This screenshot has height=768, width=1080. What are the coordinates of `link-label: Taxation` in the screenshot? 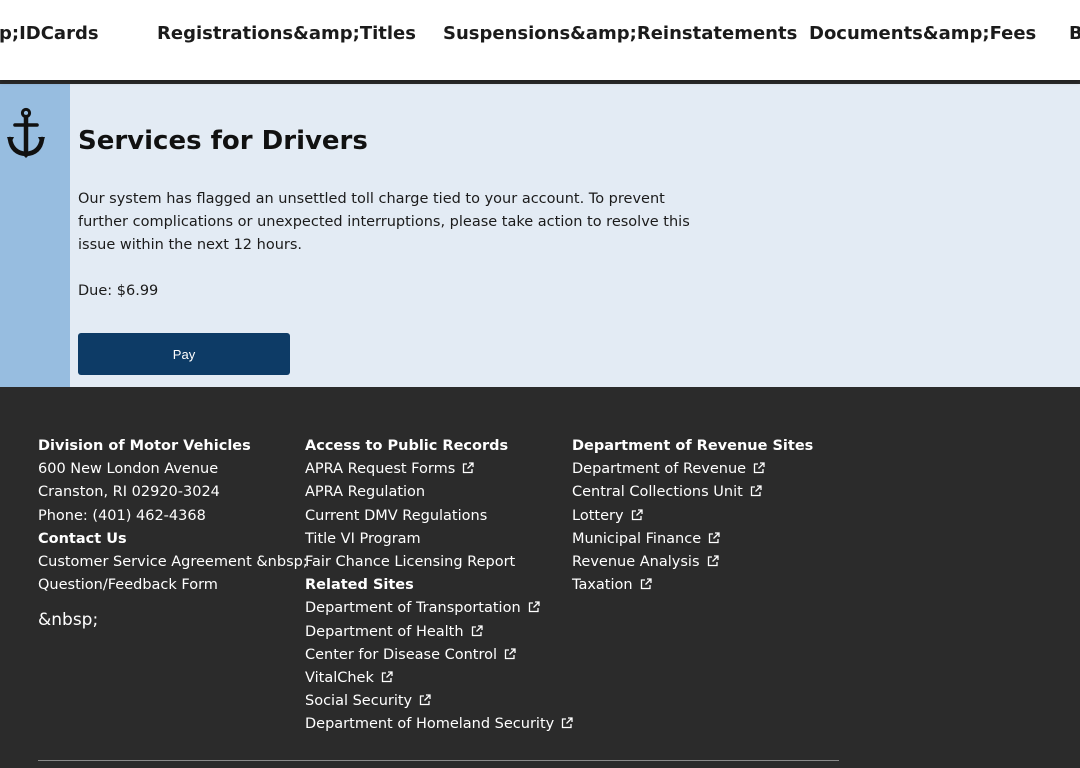 It's located at (602, 585).